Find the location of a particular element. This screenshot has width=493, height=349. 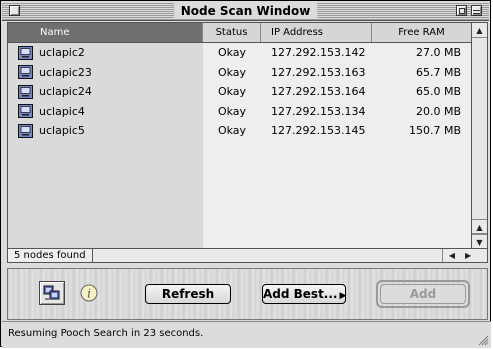

collapse-box is located at coordinates (476, 10).